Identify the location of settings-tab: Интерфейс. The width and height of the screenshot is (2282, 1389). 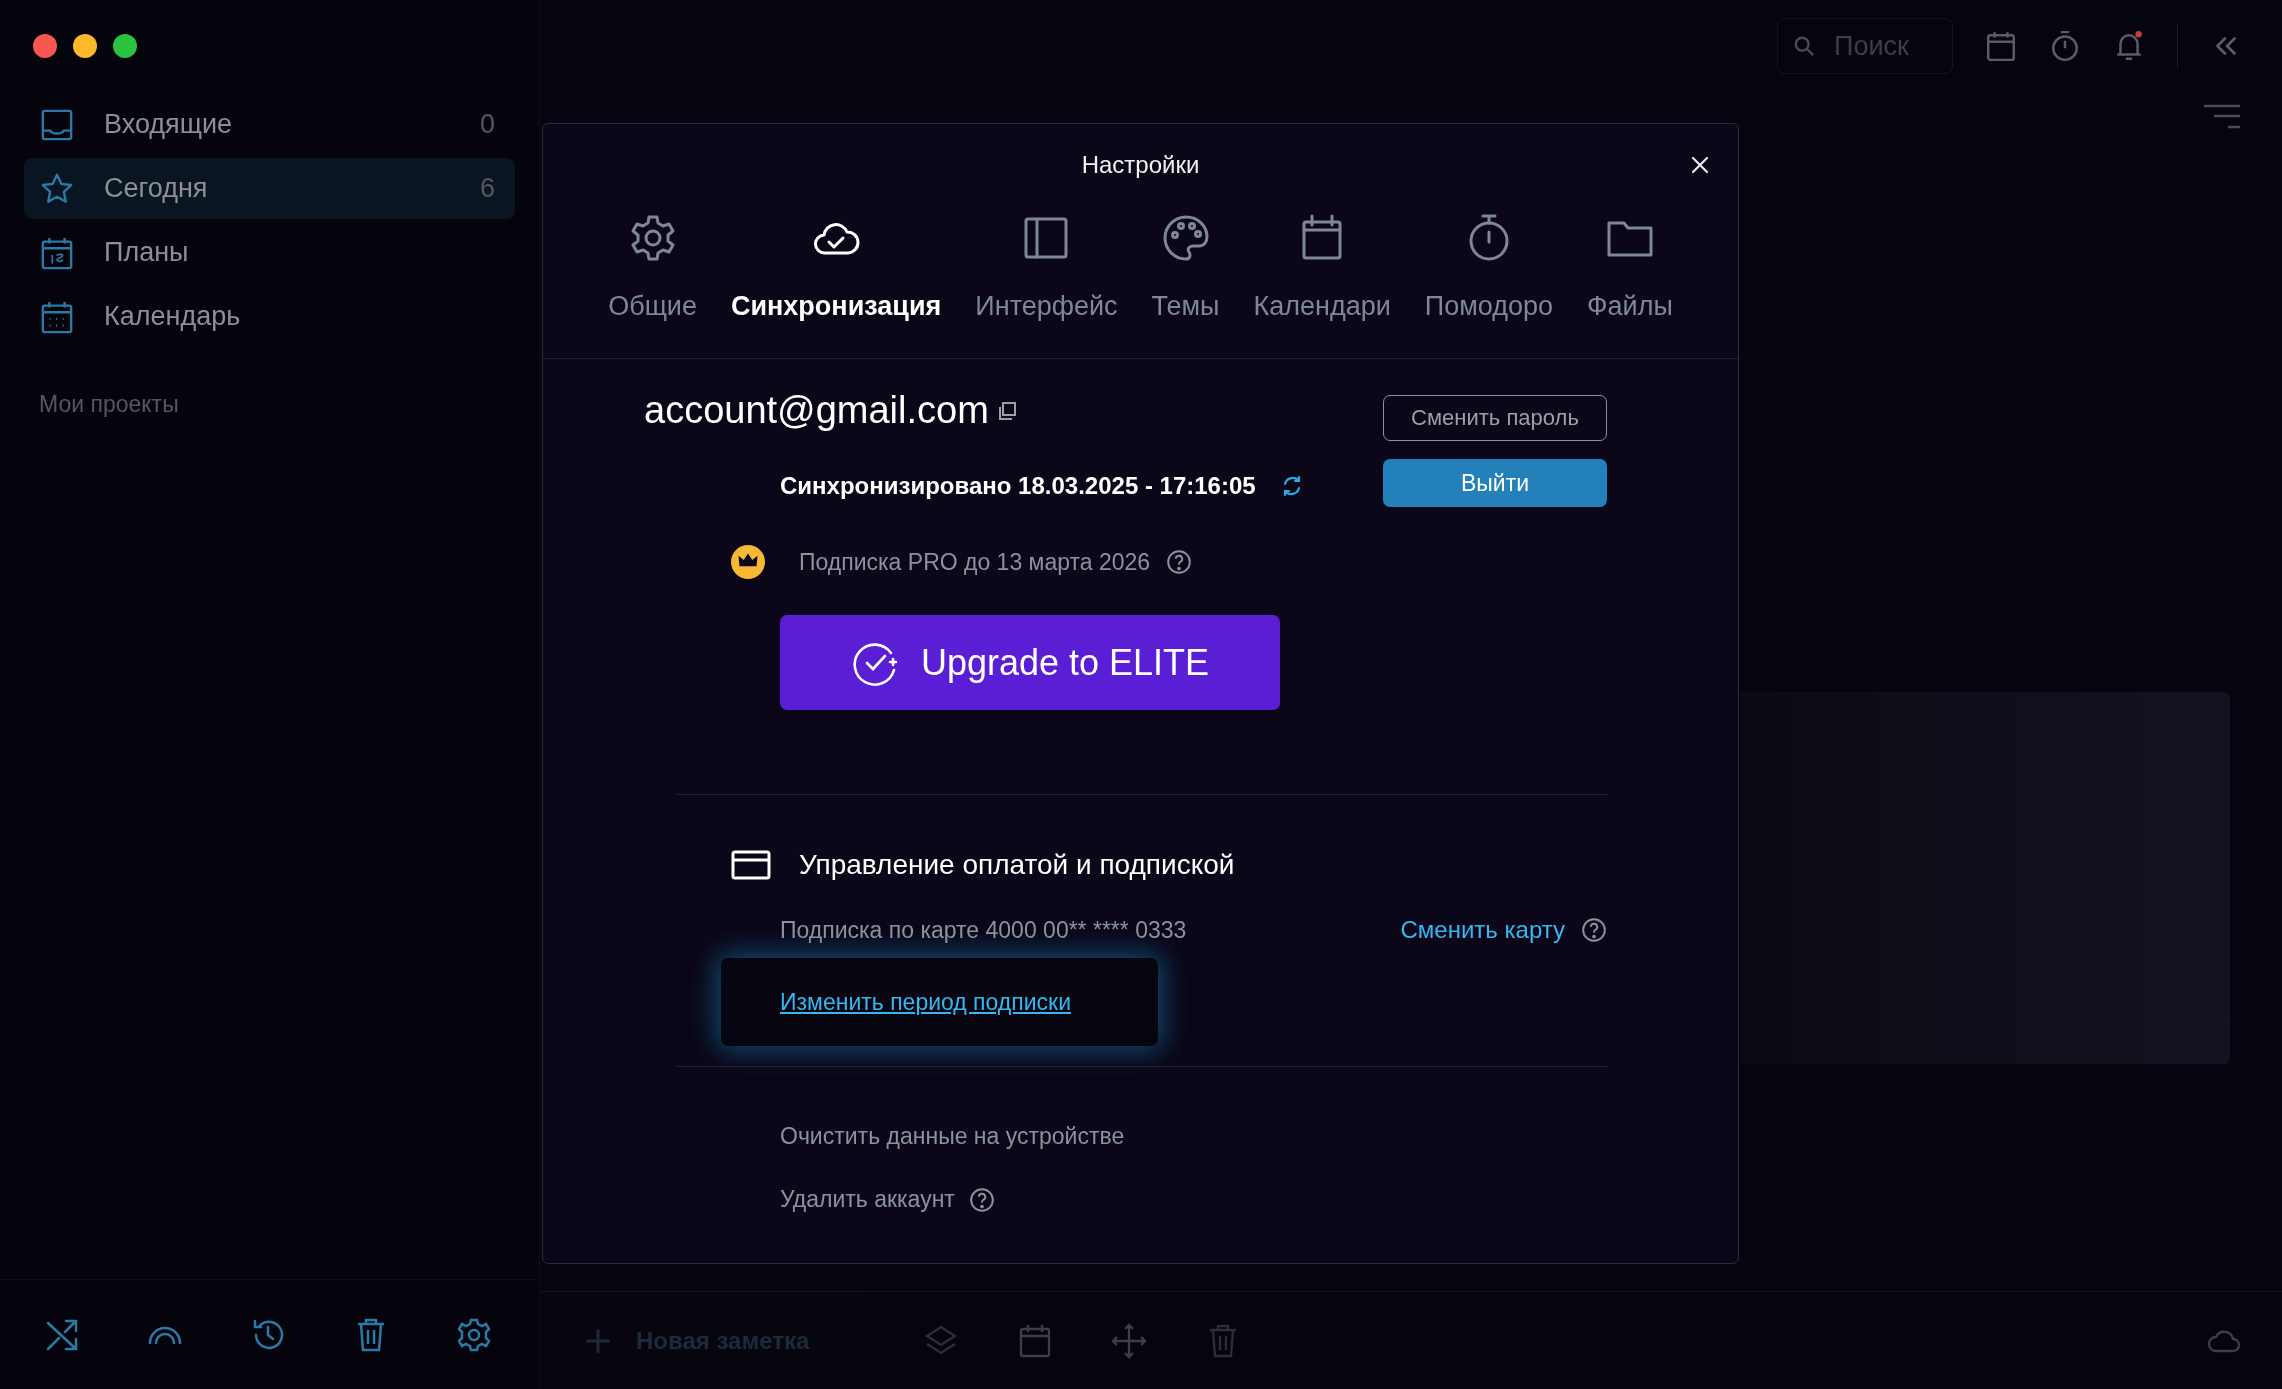
(1046, 267).